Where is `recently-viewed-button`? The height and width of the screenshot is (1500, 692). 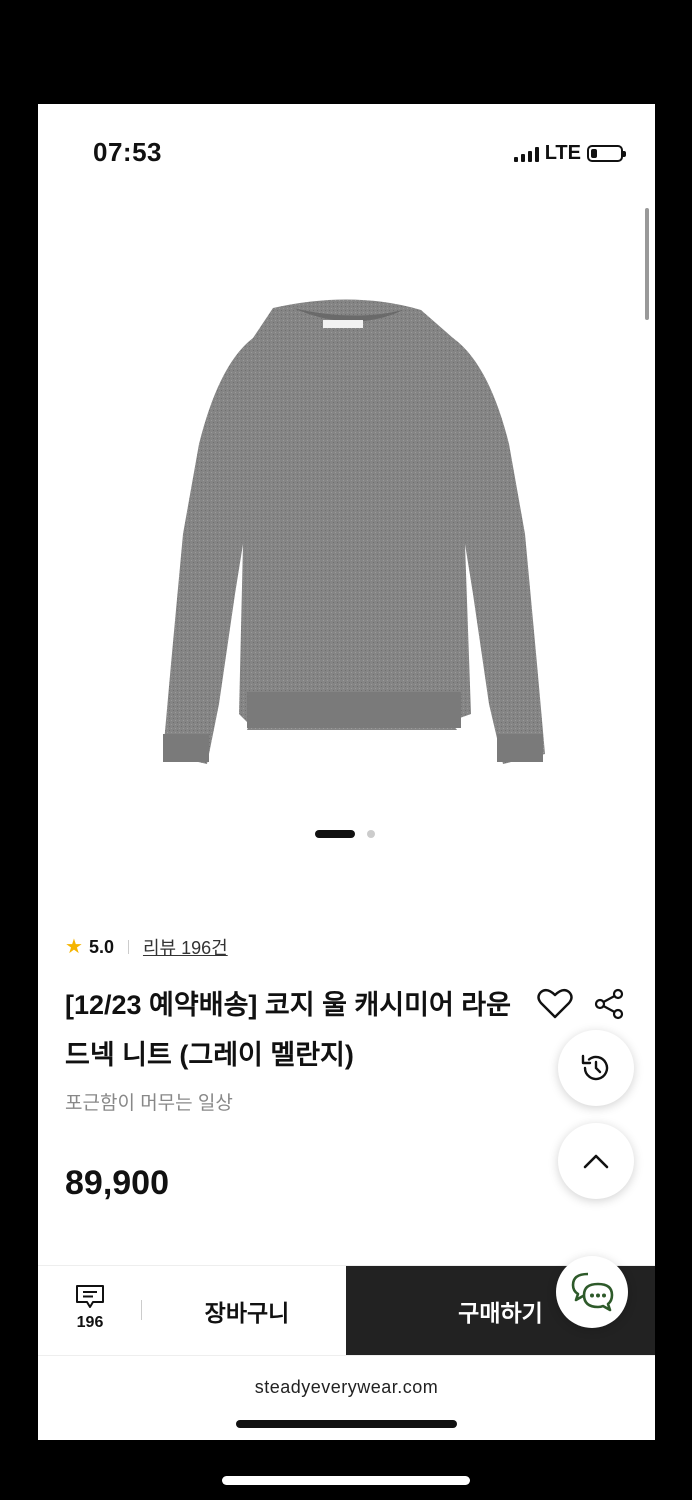
recently-viewed-button is located at coordinates (596, 1068).